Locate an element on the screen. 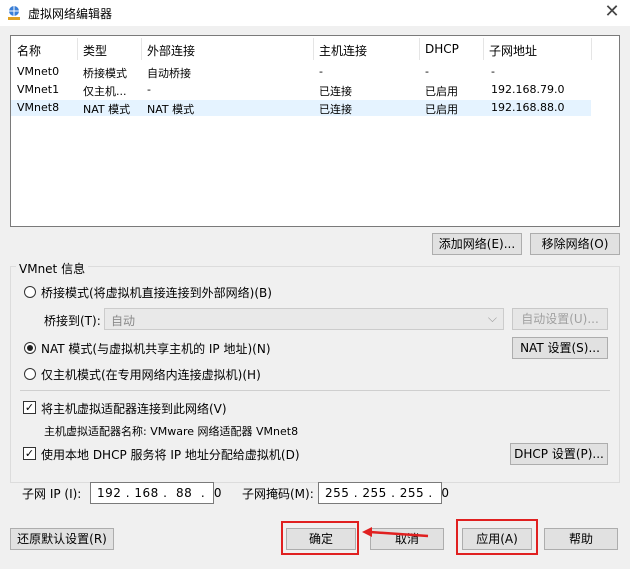 The image size is (630, 569). subnet-mask-input: 255 . 255 . 255 . 0 is located at coordinates (383, 493).